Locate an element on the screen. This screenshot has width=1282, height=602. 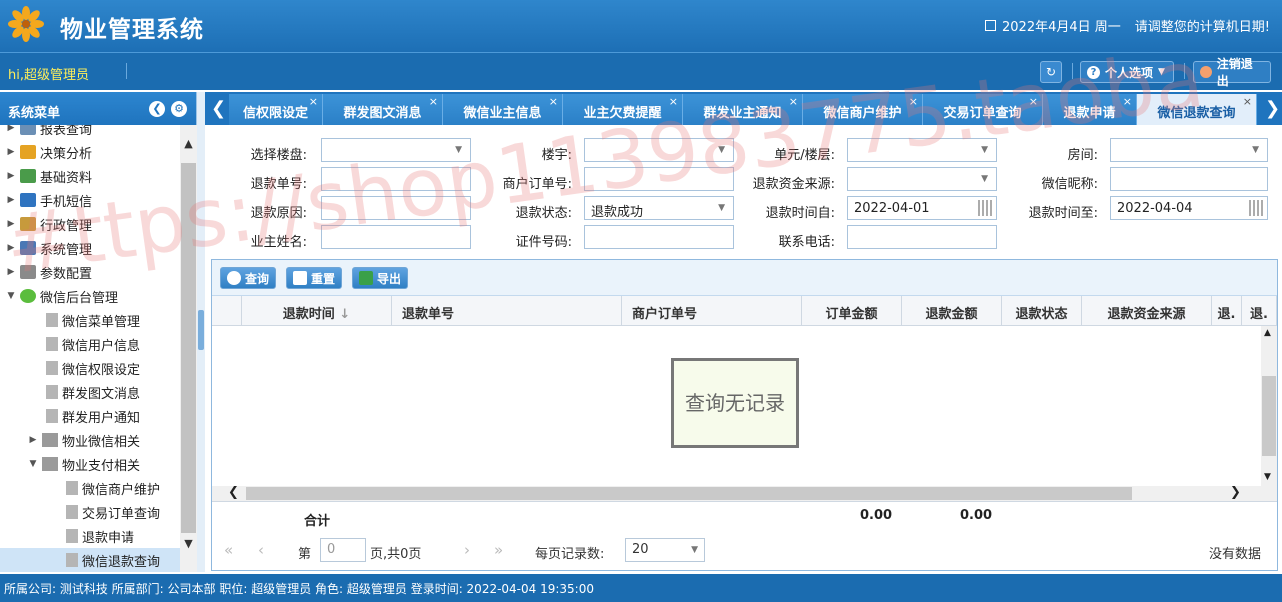
scroll-right-icon: ❯ is located at coordinates (1235, 492).